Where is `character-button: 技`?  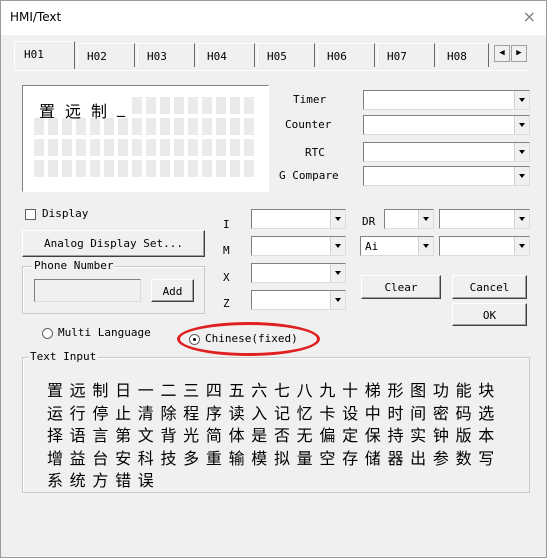
character-button: 技 is located at coordinates (169, 457).